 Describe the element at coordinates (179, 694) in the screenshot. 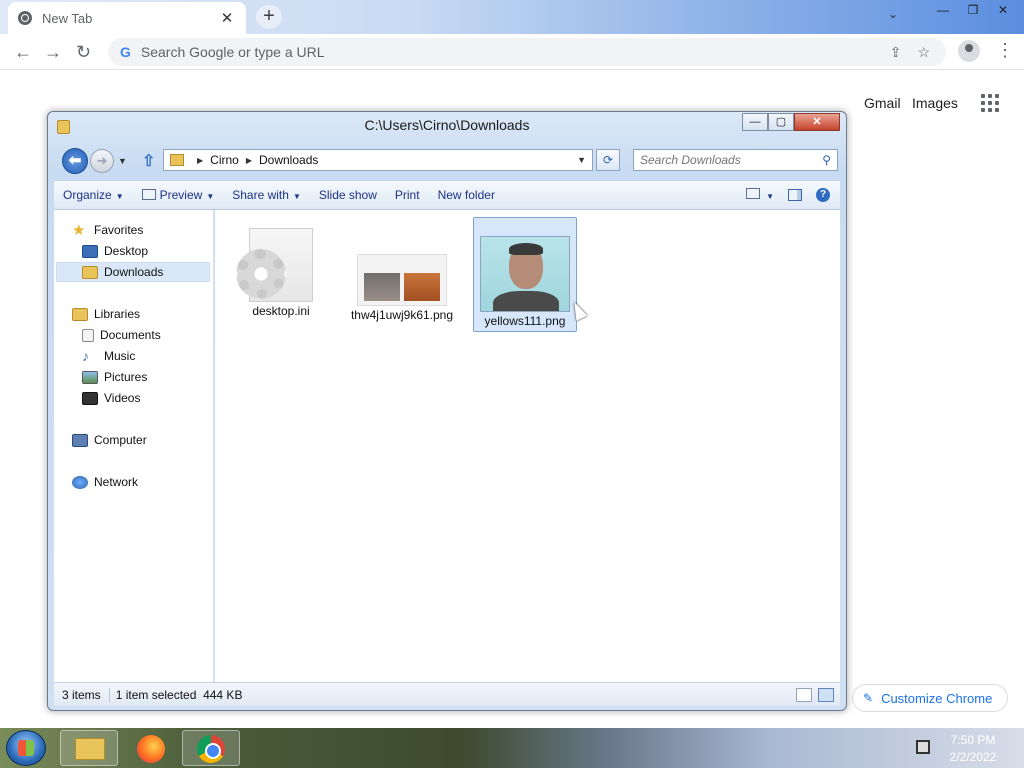

I see `selection-info: 1 item selected 444 KB` at that location.